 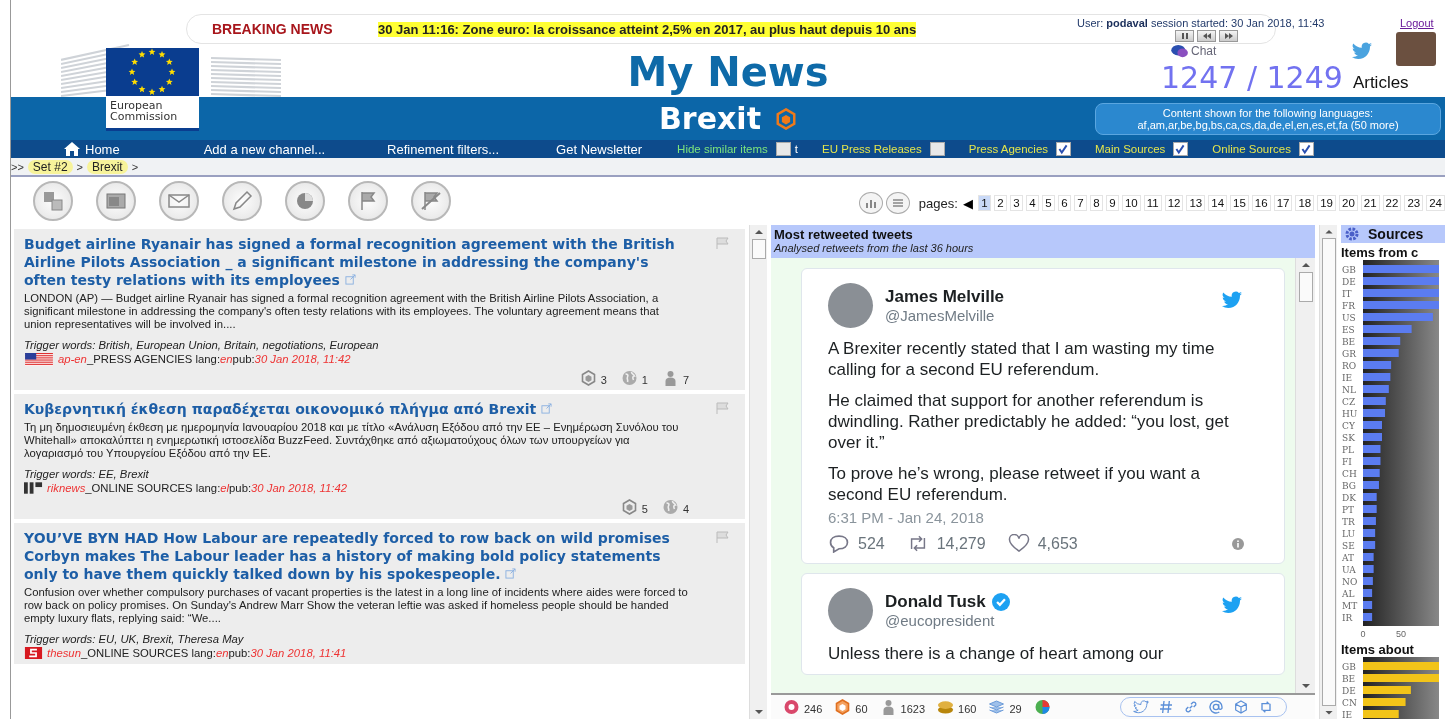 What do you see at coordinates (1152, 203) in the screenshot?
I see `page-link: 11` at bounding box center [1152, 203].